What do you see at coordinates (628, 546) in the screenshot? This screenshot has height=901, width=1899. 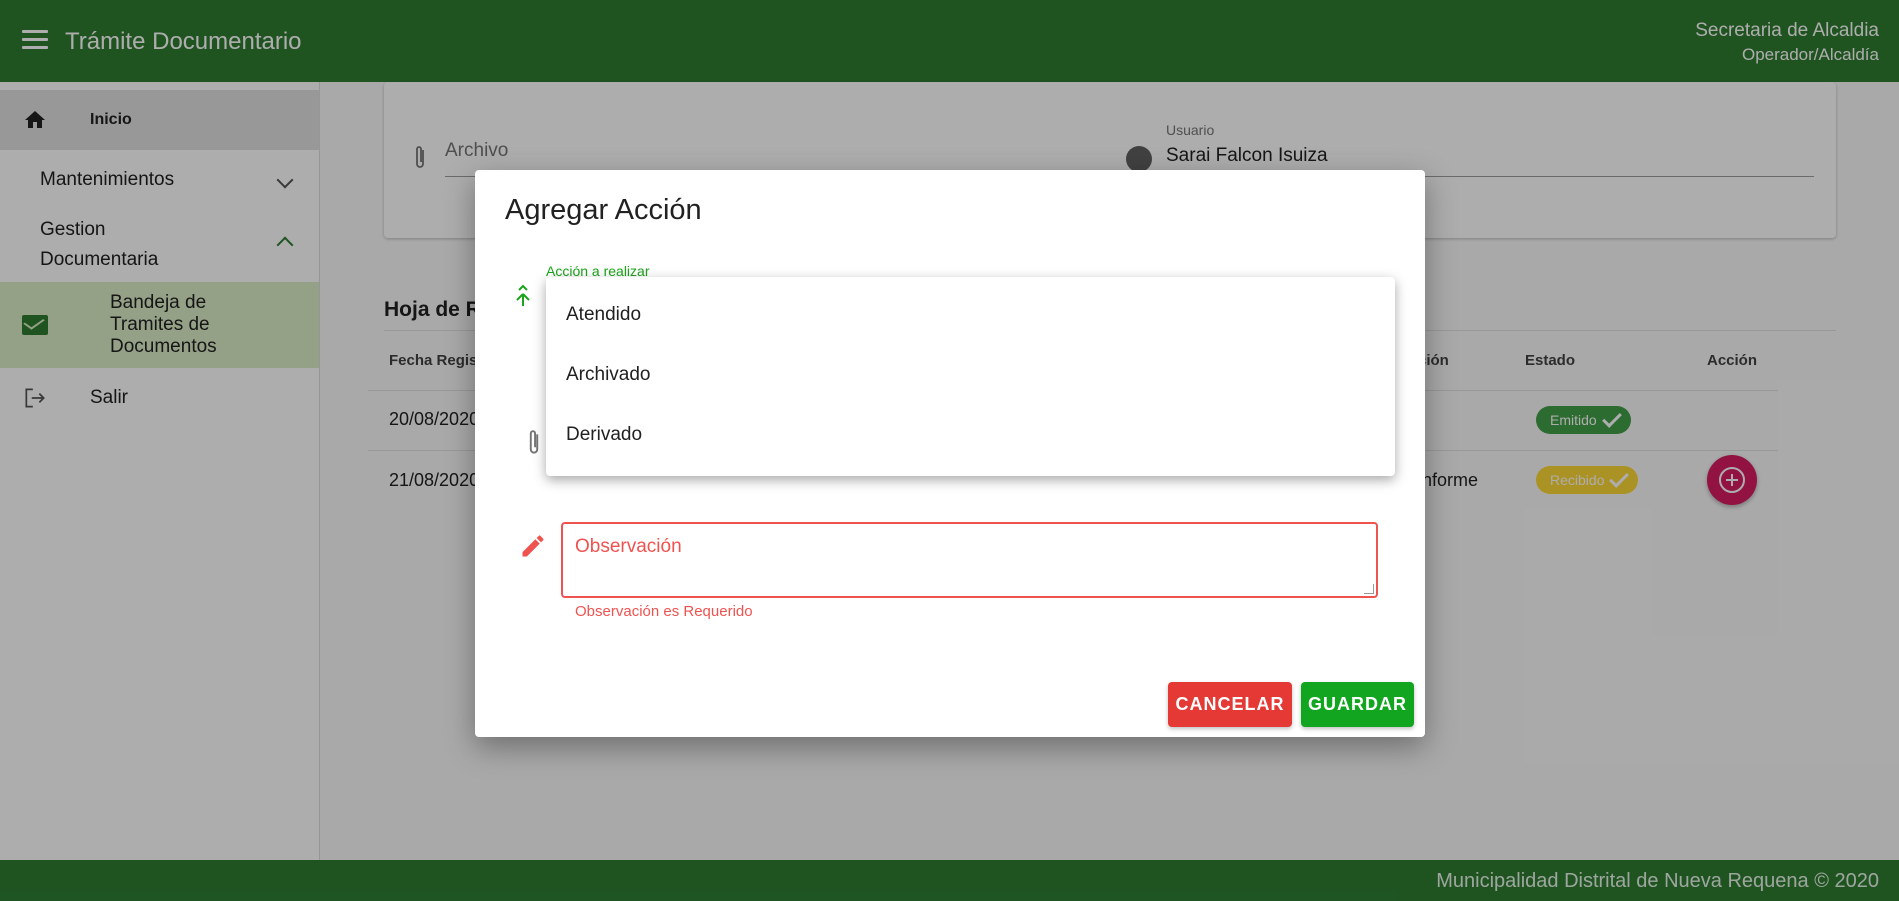 I see `observacion-placeholder: Observación` at bounding box center [628, 546].